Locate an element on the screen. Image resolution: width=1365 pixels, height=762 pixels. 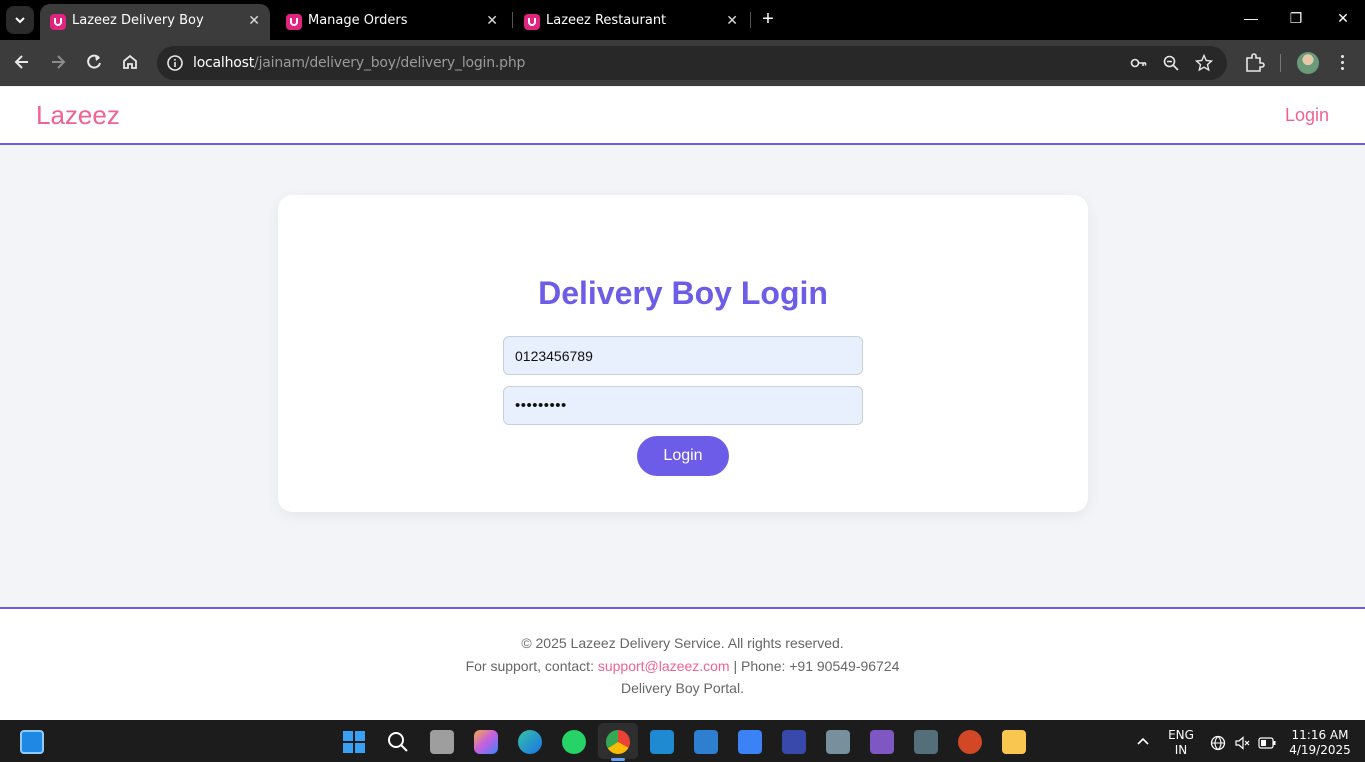
site-header: Lazeez Login is located at coordinates (682, 116).